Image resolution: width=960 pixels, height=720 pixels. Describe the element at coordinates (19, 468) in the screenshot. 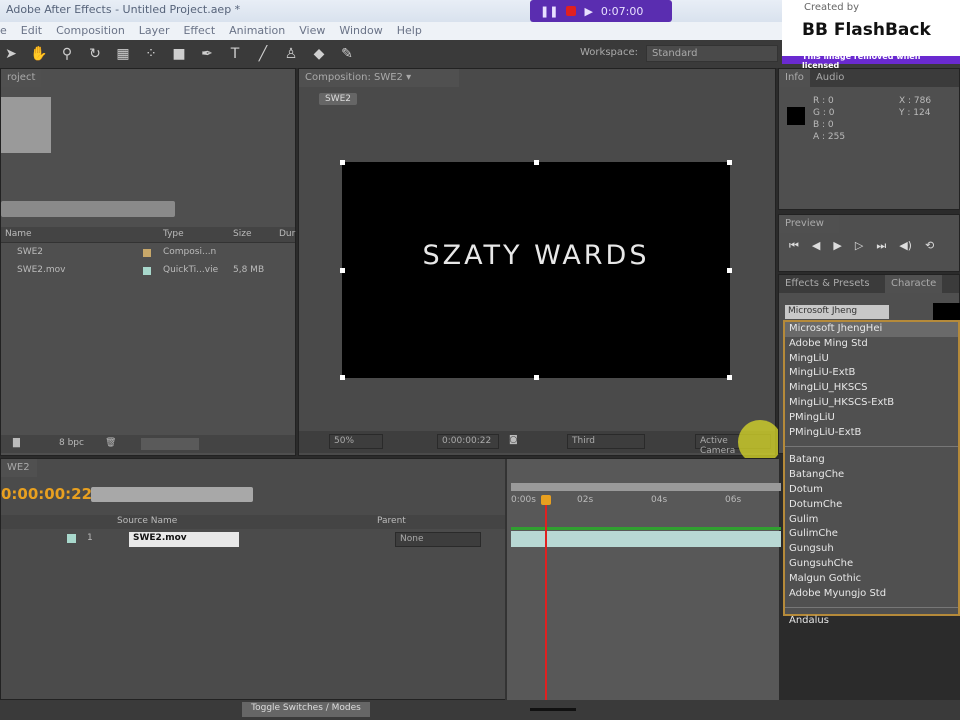

I see `tab-timeline: WE2` at that location.